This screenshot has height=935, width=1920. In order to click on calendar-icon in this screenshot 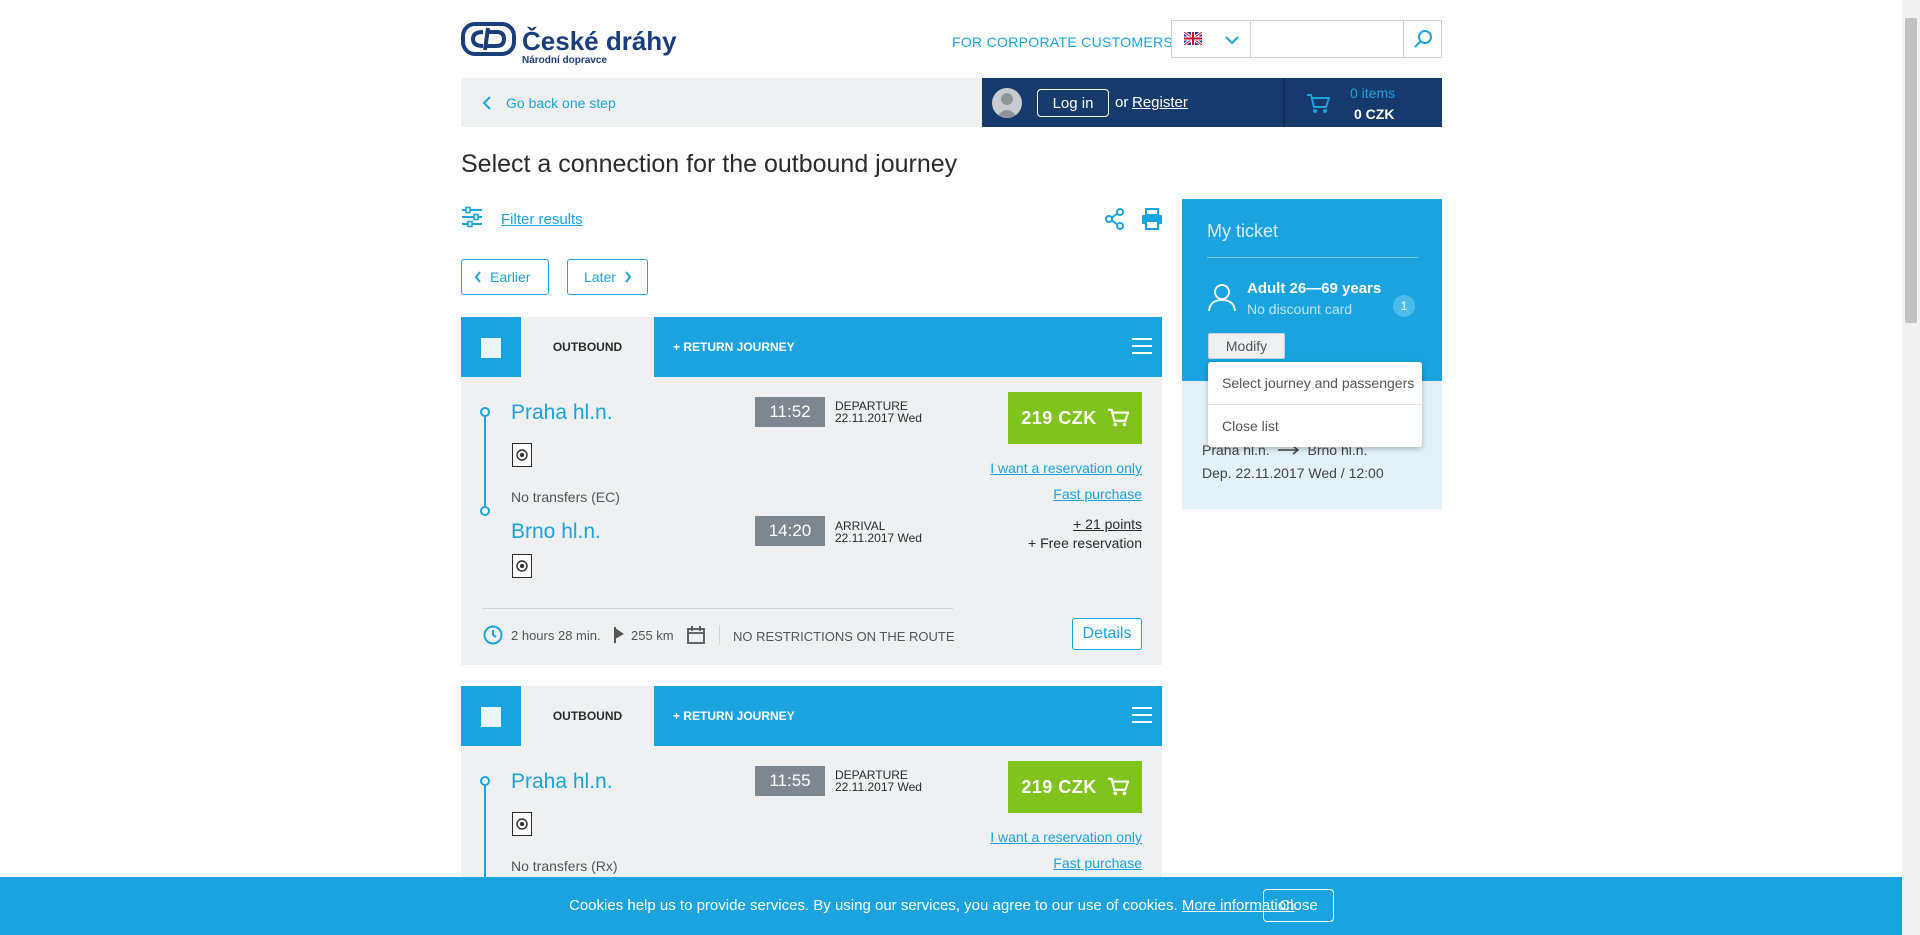, I will do `click(696, 635)`.